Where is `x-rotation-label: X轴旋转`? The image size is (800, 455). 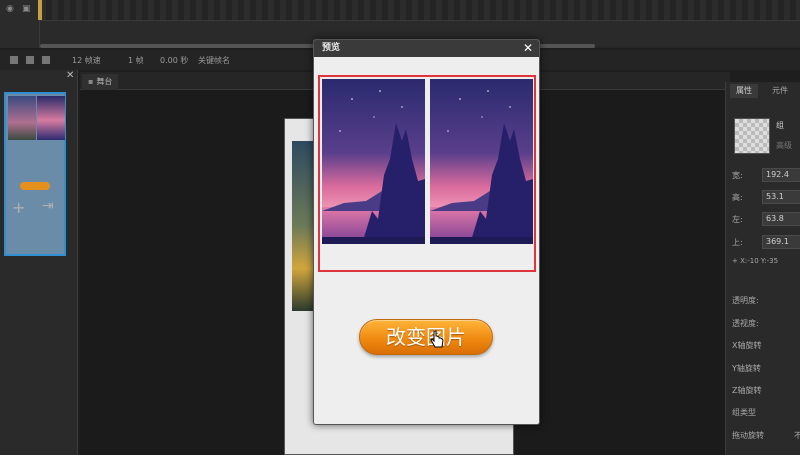 x-rotation-label: X轴旋转 is located at coordinates (747, 345).